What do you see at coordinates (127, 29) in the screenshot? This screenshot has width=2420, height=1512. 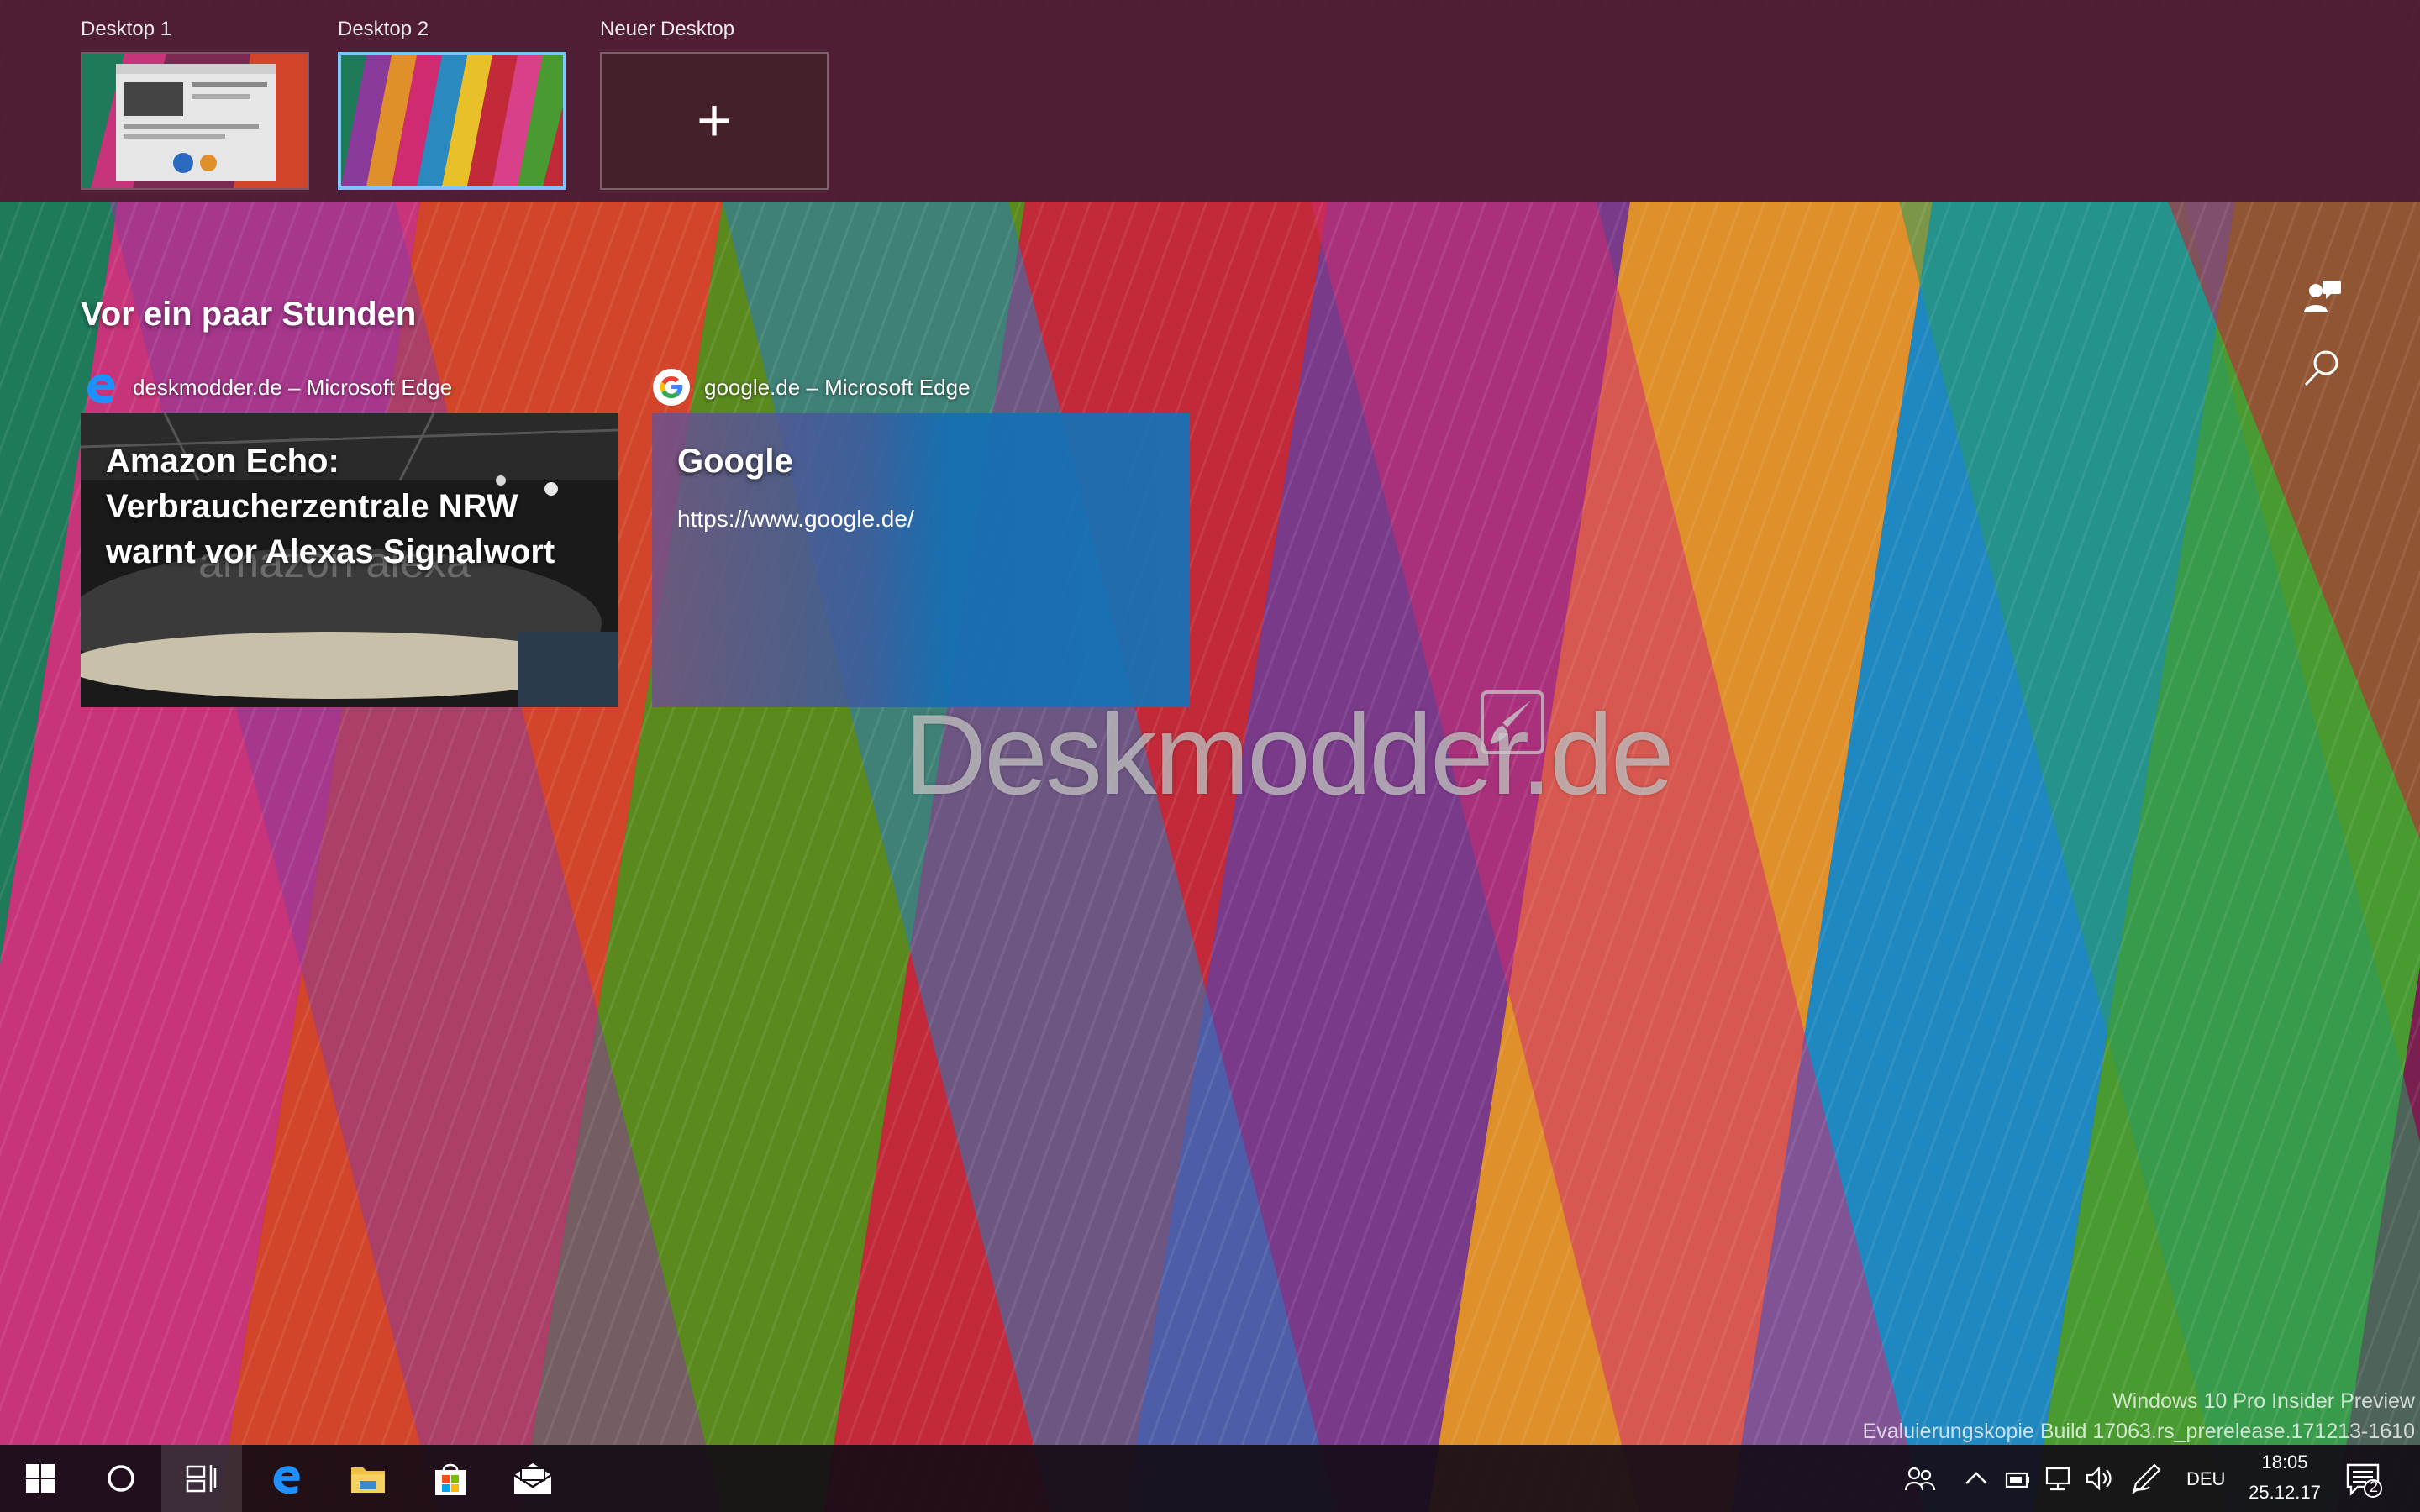 I see `desktop-1-label: Desktop 1` at bounding box center [127, 29].